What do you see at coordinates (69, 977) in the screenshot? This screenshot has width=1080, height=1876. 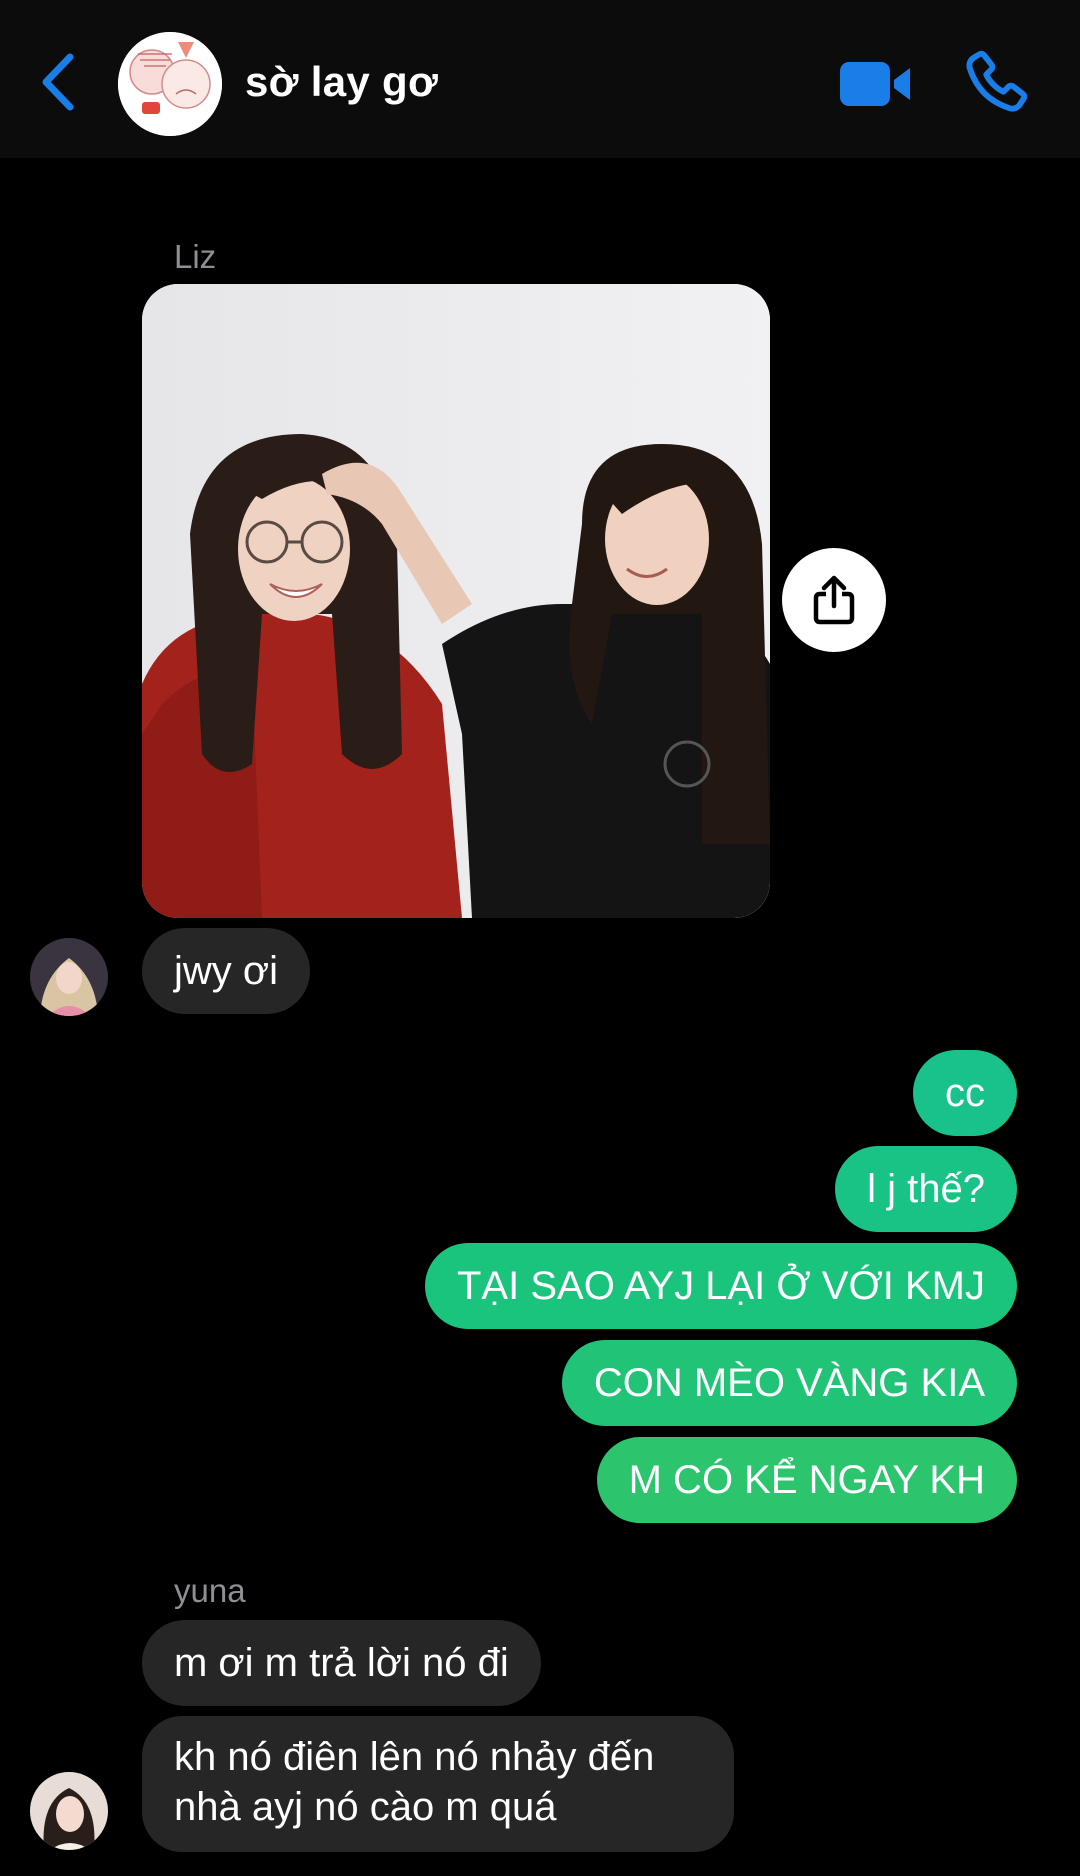 I see `avatar-liz` at bounding box center [69, 977].